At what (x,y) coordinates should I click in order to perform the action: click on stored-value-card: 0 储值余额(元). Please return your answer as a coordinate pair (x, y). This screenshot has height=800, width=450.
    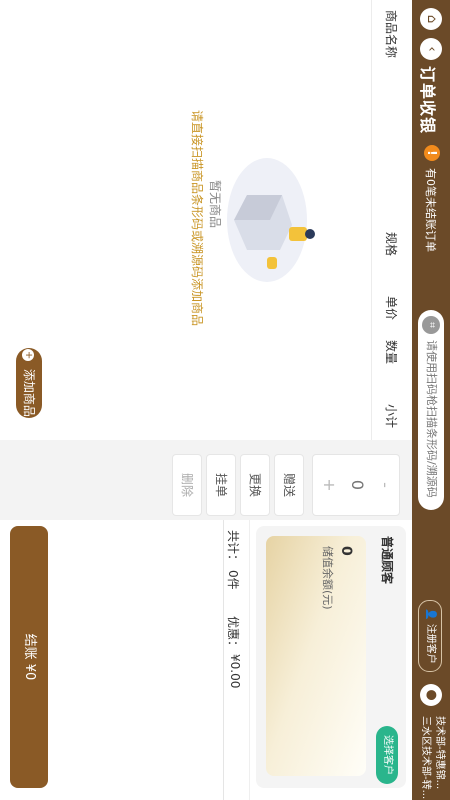
    Looking at the image, I should click on (316, 656).